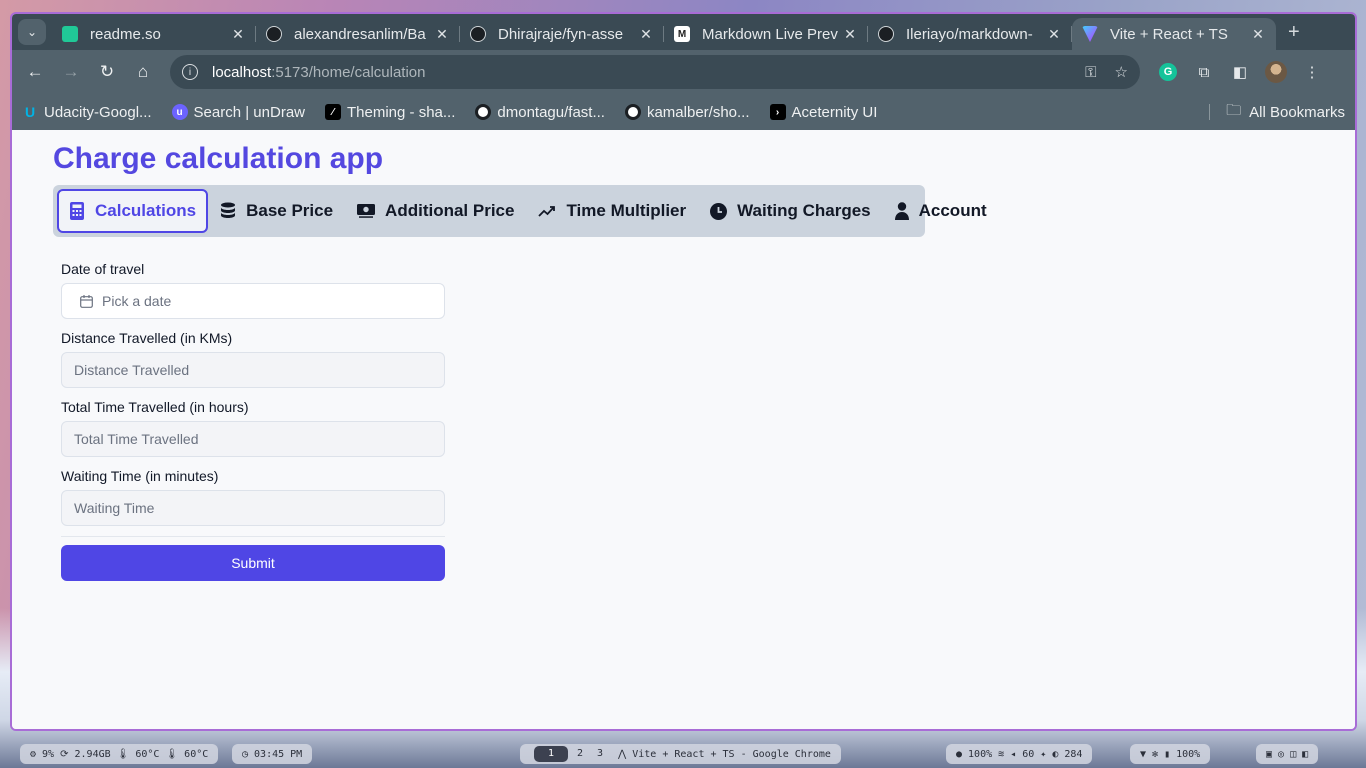 This screenshot has width=1366, height=768. Describe the element at coordinates (1174, 34) in the screenshot. I see `browser-tab-active: Vite + React + TS ✕` at that location.